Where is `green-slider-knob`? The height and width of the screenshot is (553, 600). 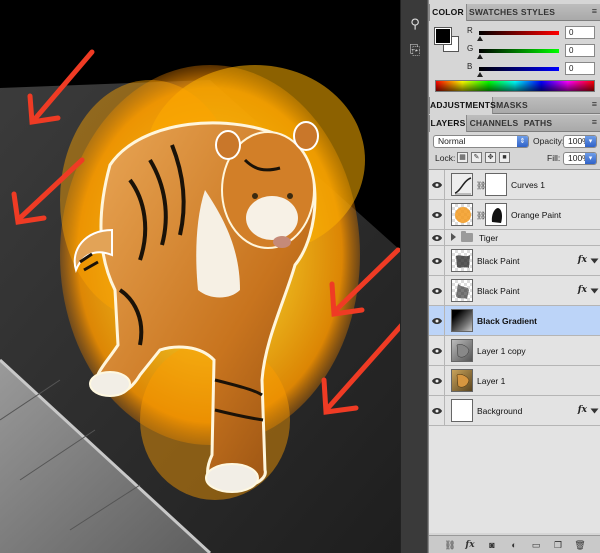 green-slider-knob is located at coordinates (480, 56).